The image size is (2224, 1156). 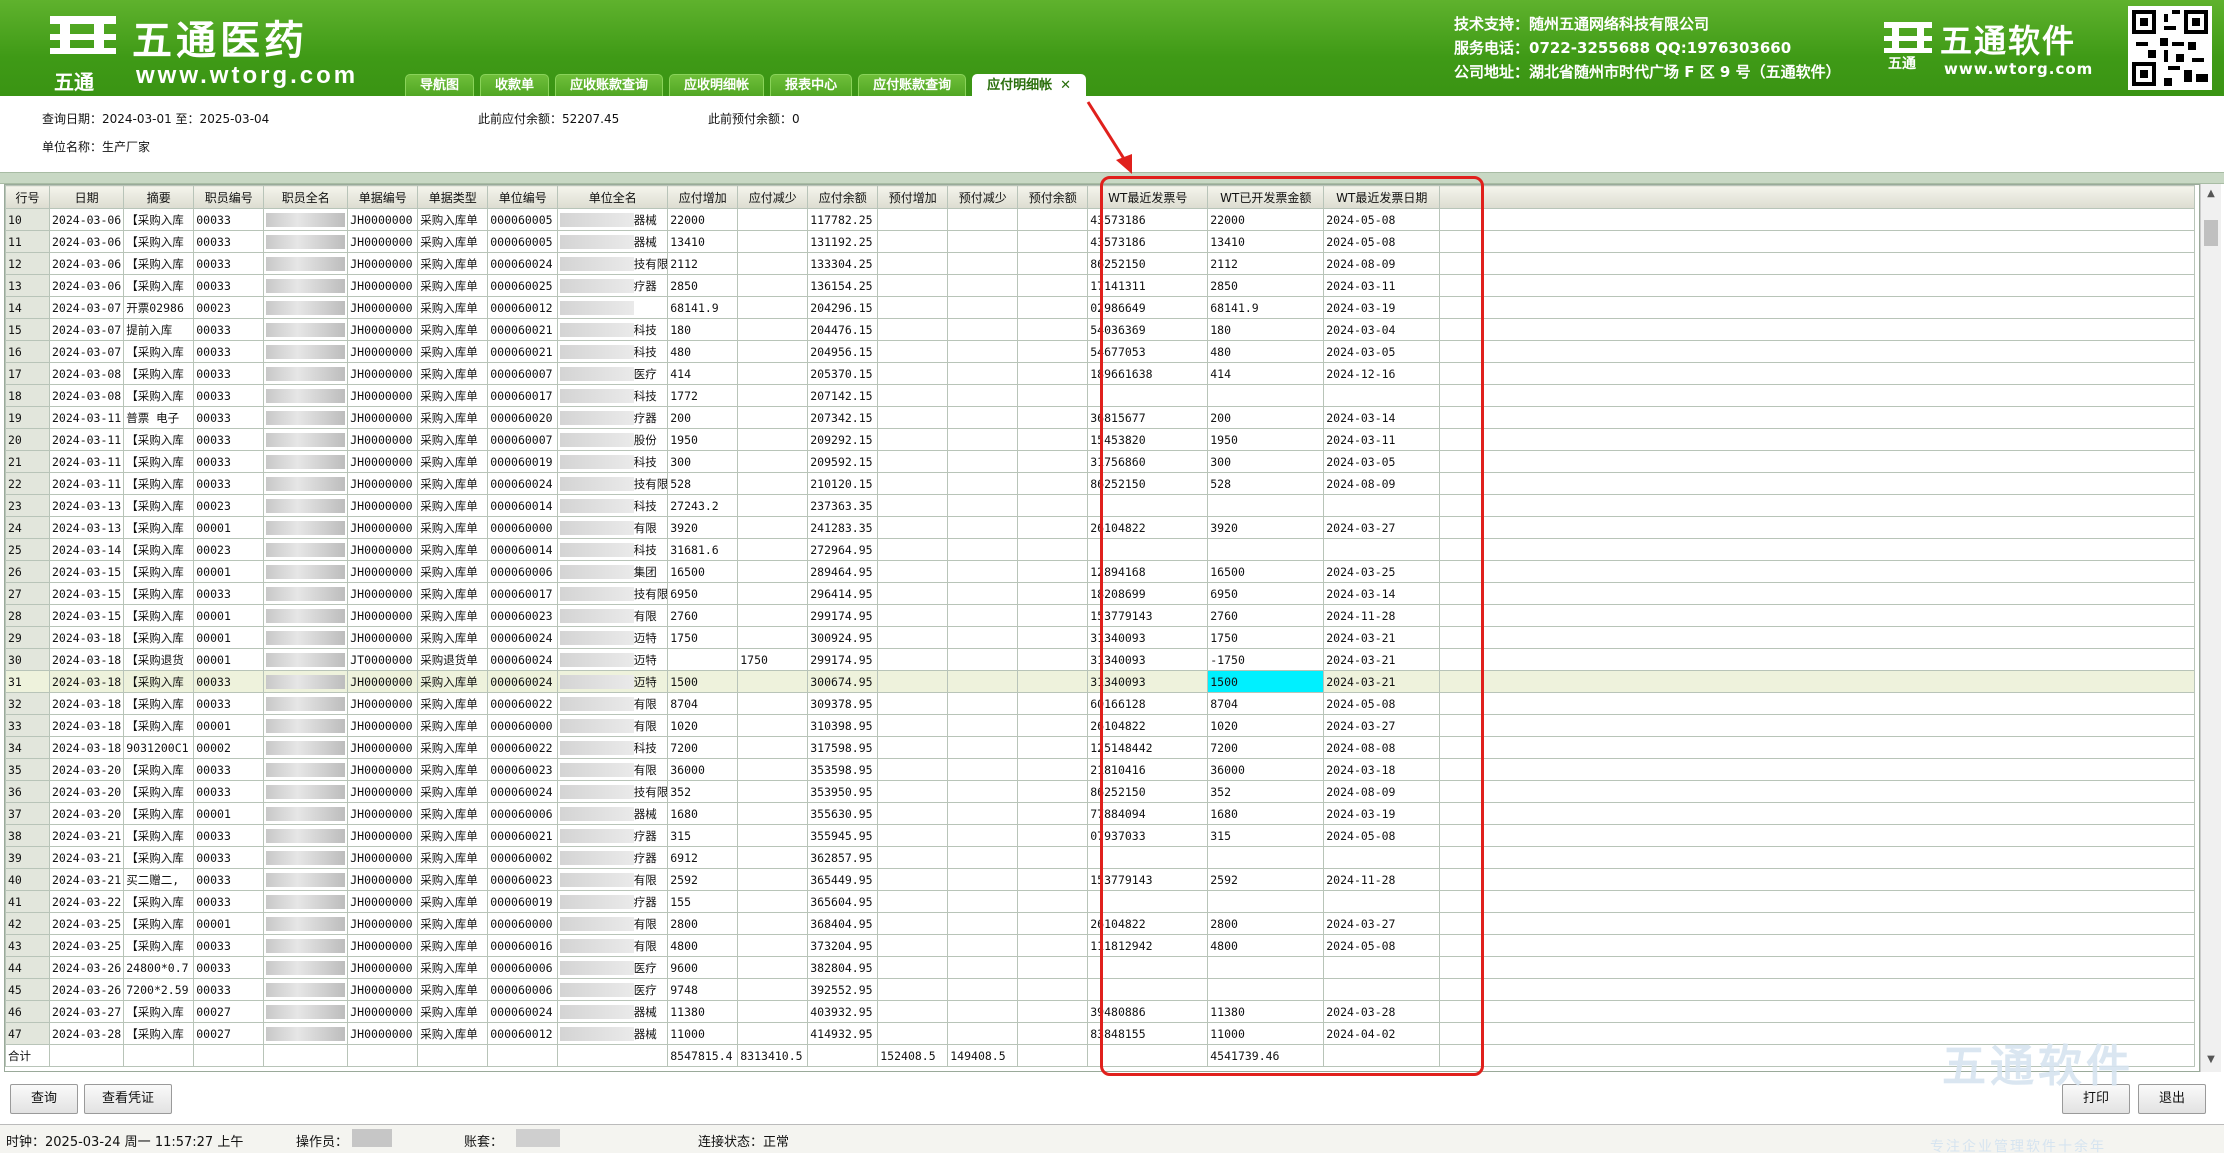 I want to click on table-cell: 普票 电子, so click(x=159, y=417).